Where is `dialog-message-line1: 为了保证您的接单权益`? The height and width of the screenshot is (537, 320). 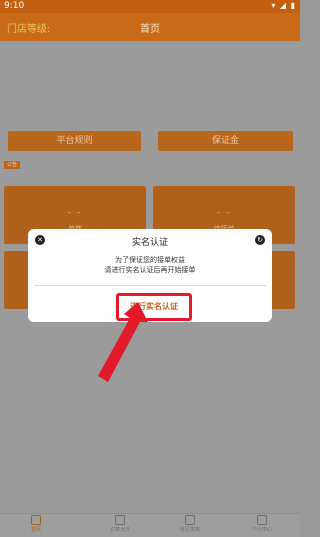 dialog-message-line1: 为了保证您的接单权益 is located at coordinates (150, 260).